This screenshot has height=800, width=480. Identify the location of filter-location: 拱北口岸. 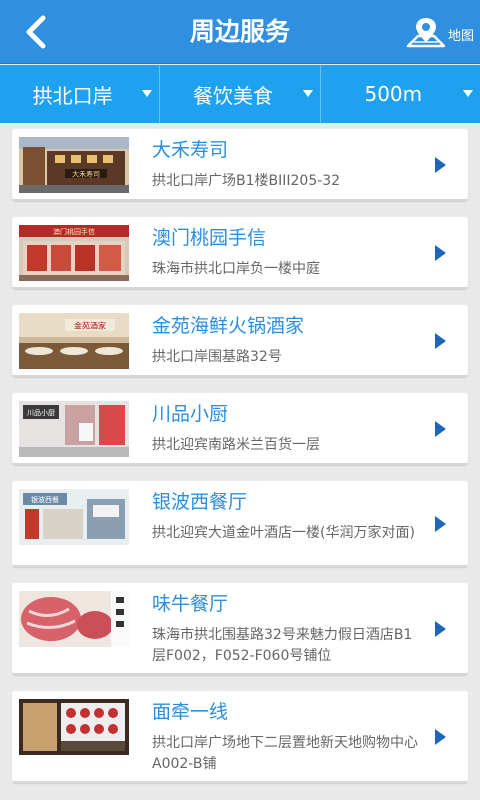
(79, 94).